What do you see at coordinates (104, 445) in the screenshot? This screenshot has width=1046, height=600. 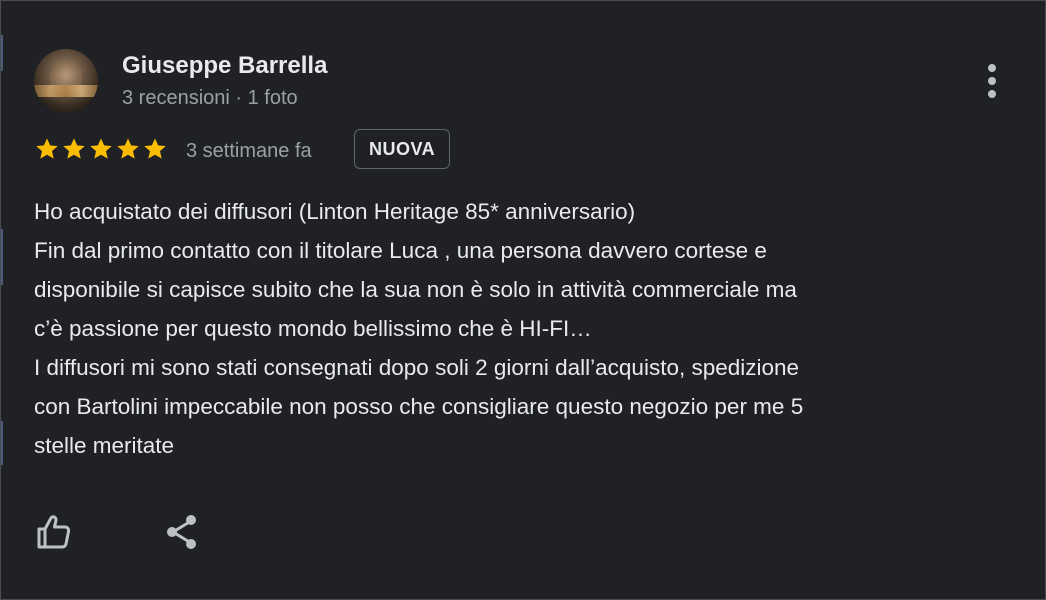 I see `review-text-line: stelle meritate` at bounding box center [104, 445].